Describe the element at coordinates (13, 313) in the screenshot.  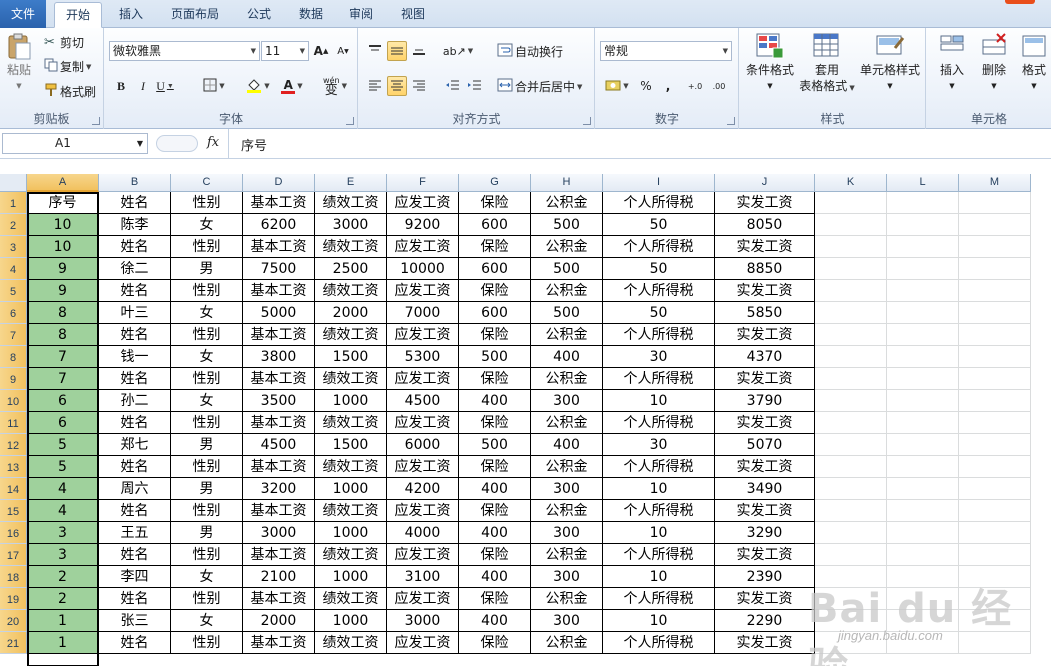
I see `row-header: 6` at that location.